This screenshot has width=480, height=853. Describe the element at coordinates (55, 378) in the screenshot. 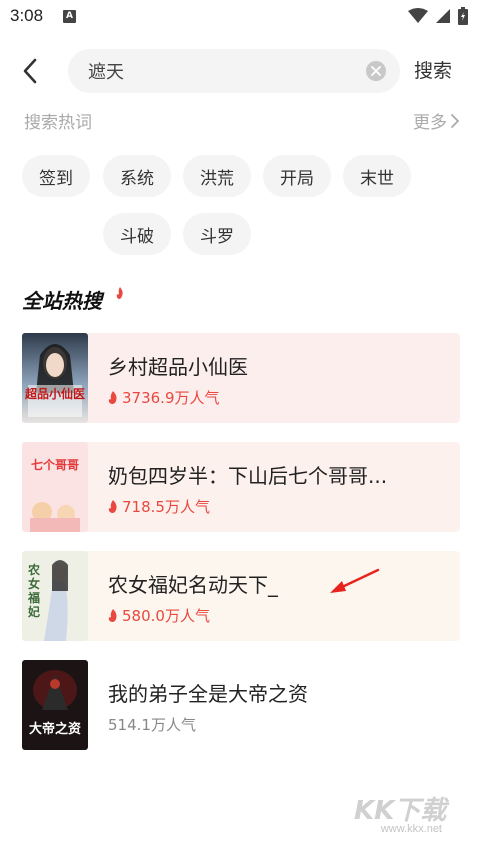

I see `book-cover: 超品小仙医` at that location.